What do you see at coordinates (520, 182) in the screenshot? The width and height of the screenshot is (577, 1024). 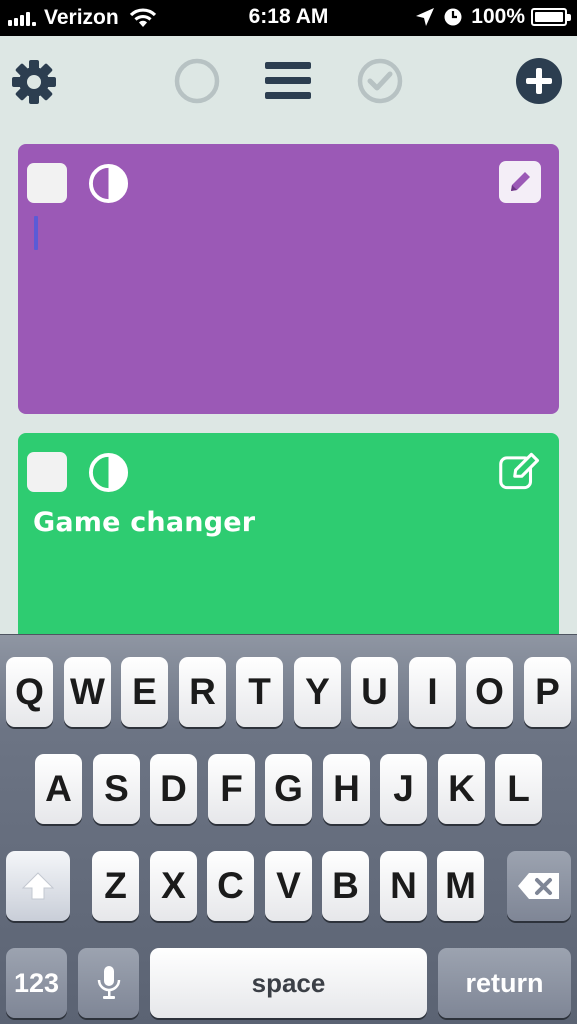 I see `pencil-icon` at bounding box center [520, 182].